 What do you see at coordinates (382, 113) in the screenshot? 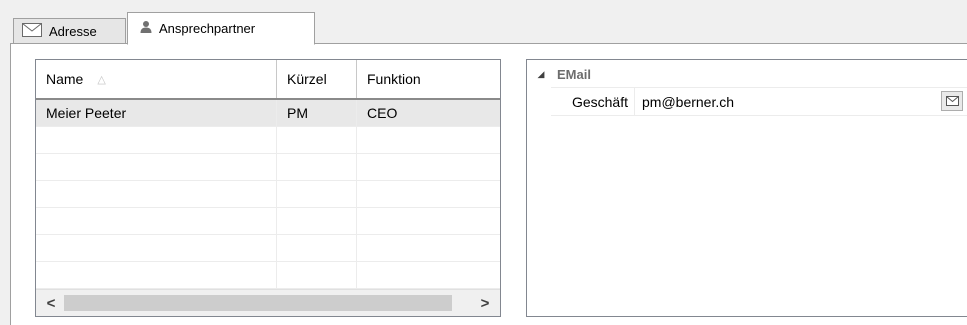
I see `cell-funktion: CEO` at bounding box center [382, 113].